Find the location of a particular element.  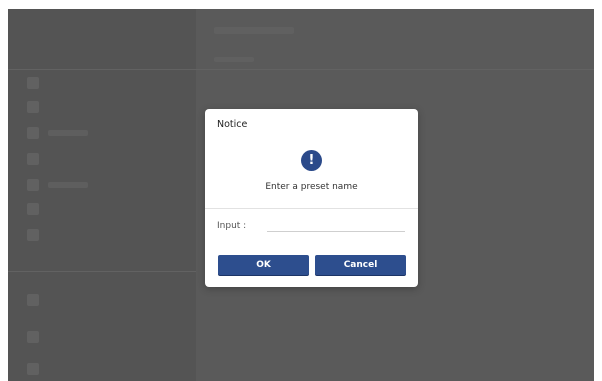

ok-button: OK is located at coordinates (263, 265).